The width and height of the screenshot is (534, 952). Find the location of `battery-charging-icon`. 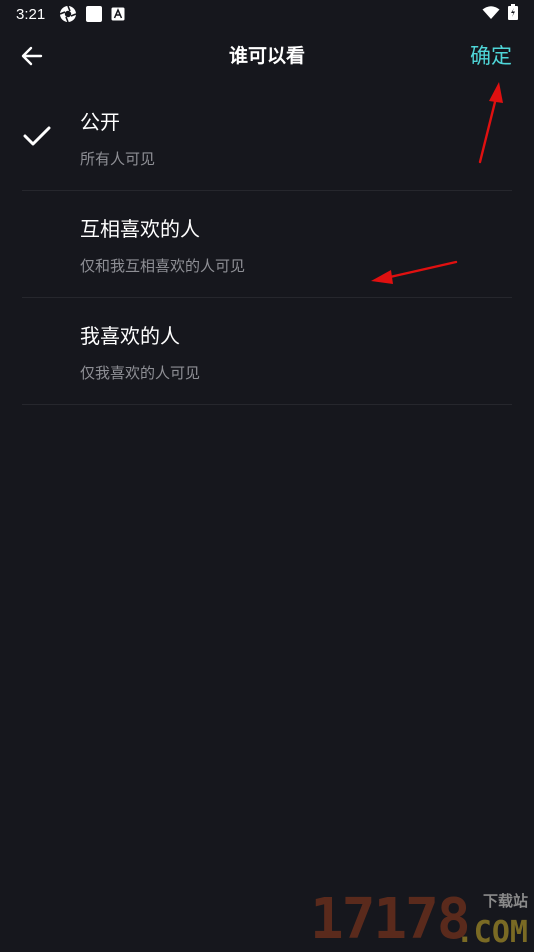

battery-charging-icon is located at coordinates (513, 14).